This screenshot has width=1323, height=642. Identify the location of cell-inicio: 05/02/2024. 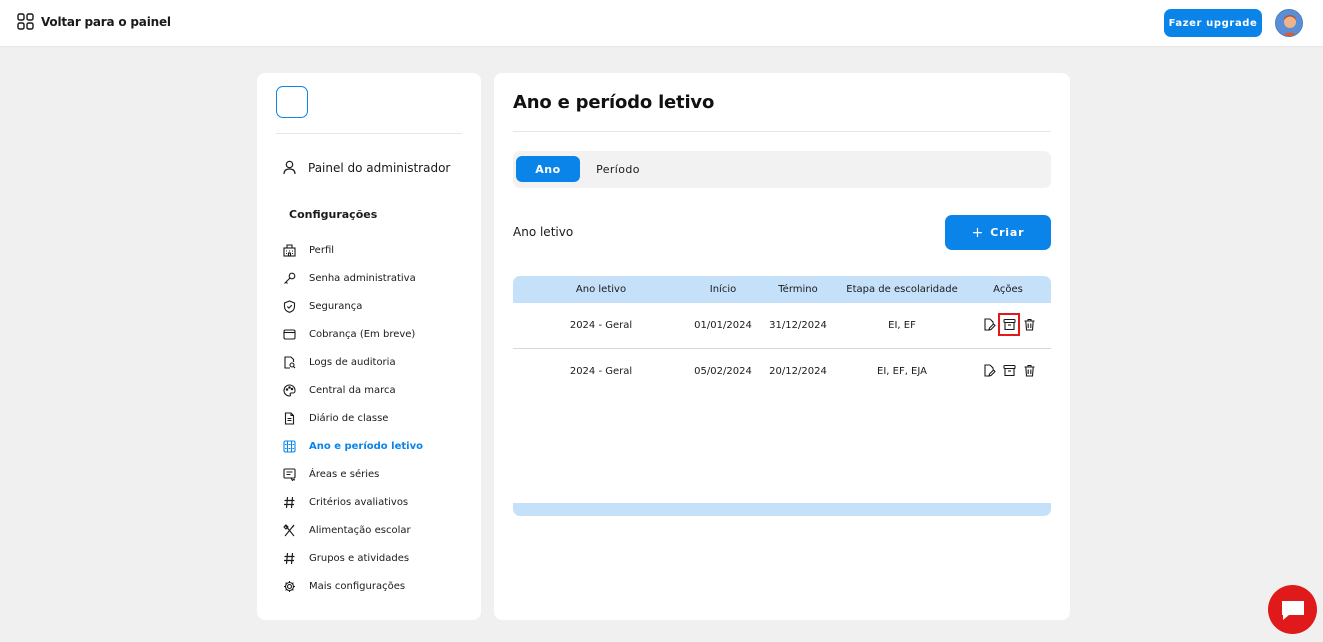
(723, 371).